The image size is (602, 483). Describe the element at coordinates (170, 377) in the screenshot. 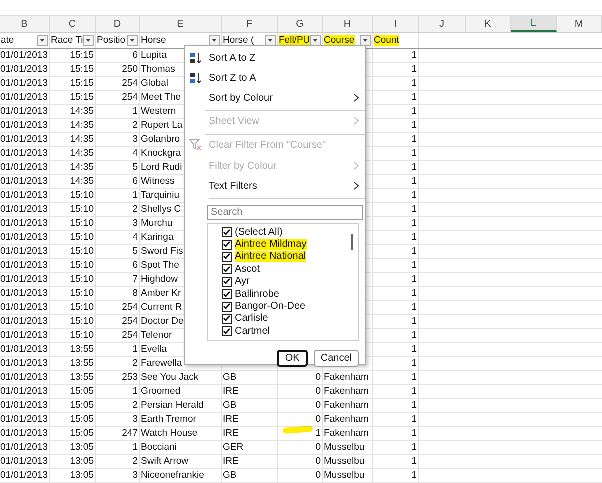

I see `table-cell: See You Jack` at that location.